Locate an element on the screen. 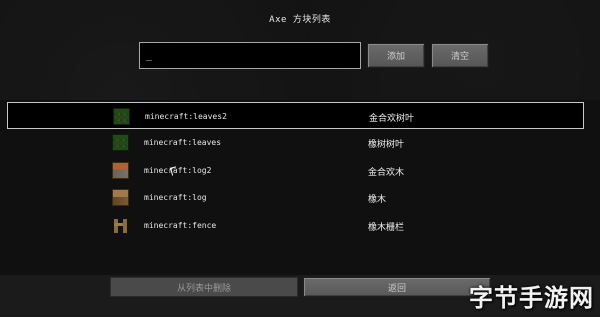 The width and height of the screenshot is (600, 317). block-display-name: 橡树树叶 is located at coordinates (386, 145).